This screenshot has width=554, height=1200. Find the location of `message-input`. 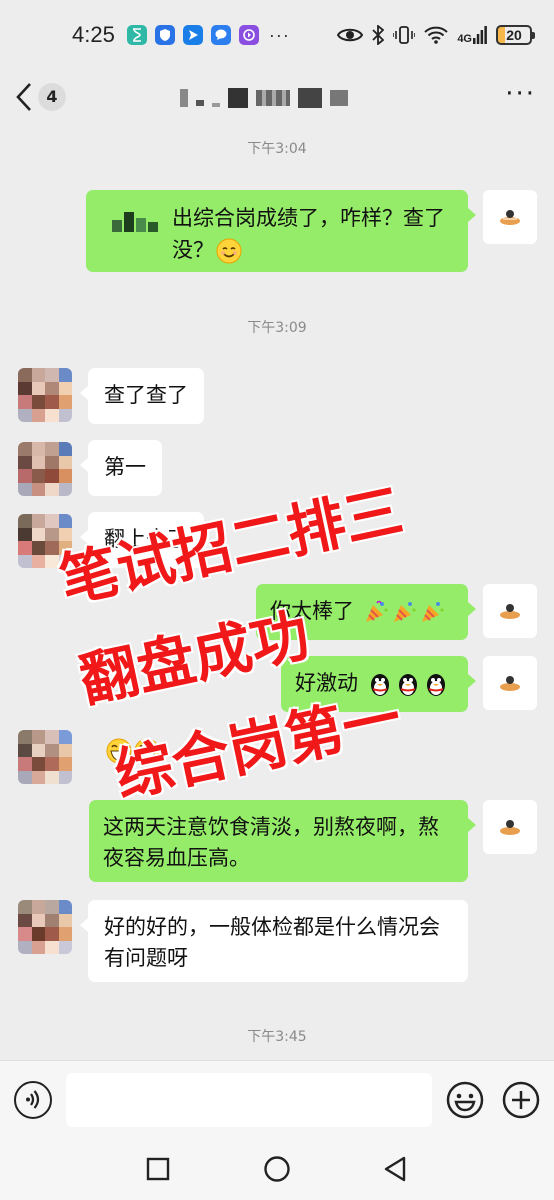

message-input is located at coordinates (249, 1100).